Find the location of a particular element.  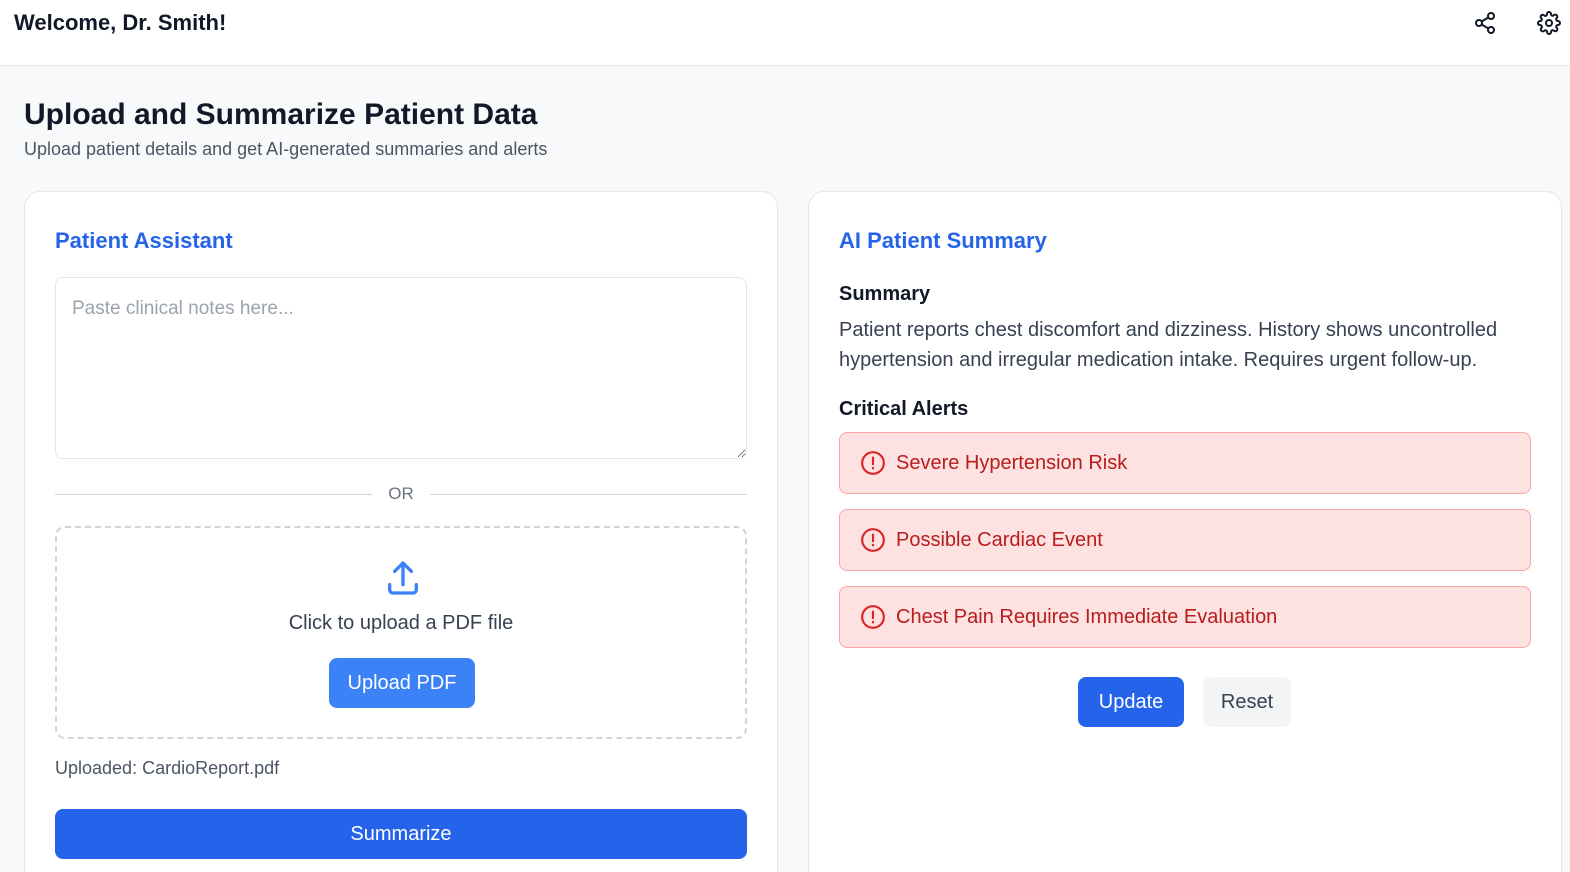

ai-summary-title: AI Patient Summary is located at coordinates (943, 240).